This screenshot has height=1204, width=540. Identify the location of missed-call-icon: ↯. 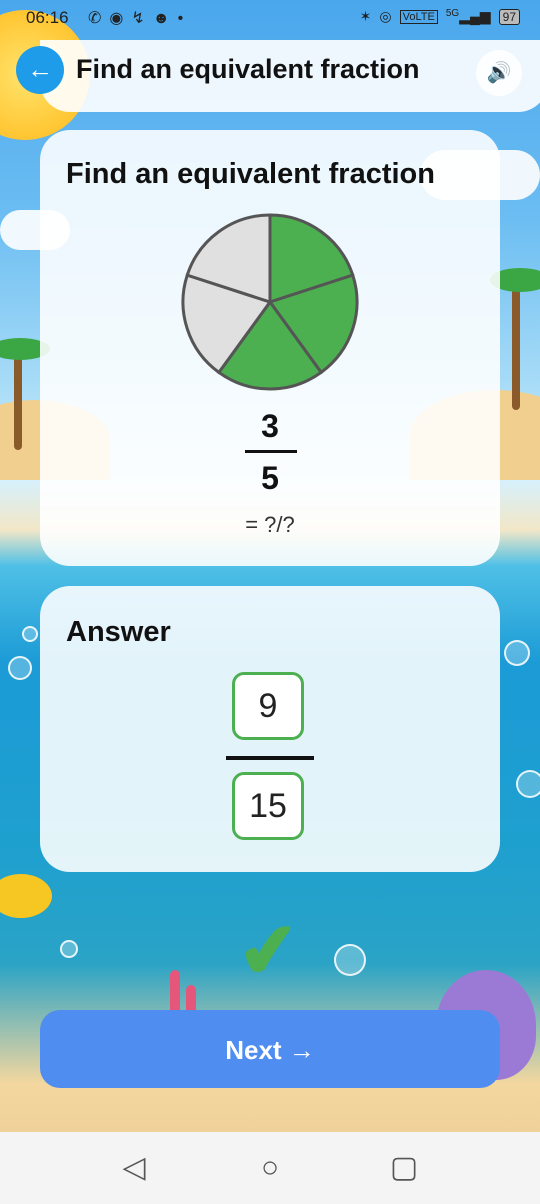
(142, 18).